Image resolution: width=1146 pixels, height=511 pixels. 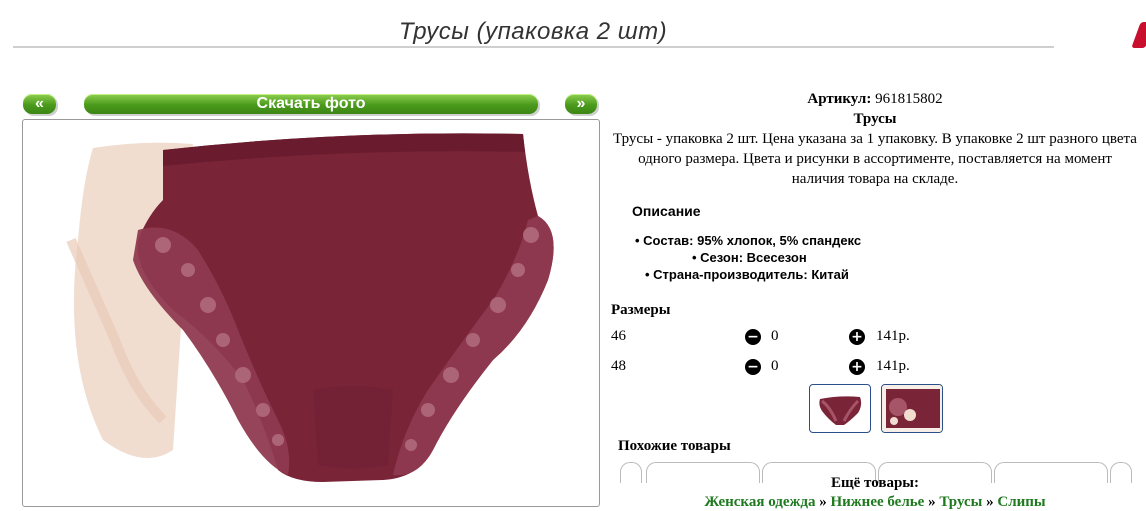 I want to click on next-photo-button: », so click(x=581, y=104).